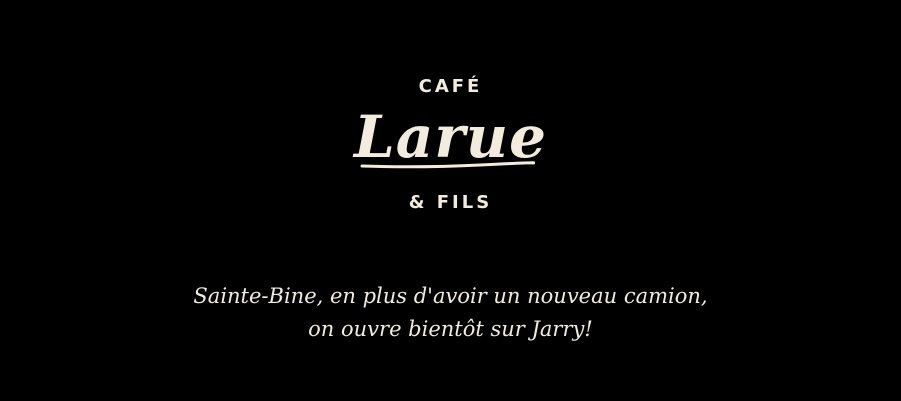 This screenshot has height=401, width=901. I want to click on logo-swash-underline, so click(447, 165).